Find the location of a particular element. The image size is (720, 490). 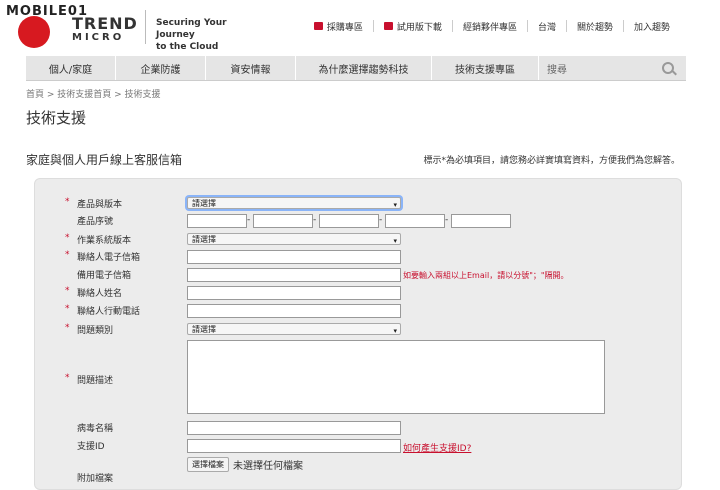

support-id-label: 支援ID is located at coordinates (91, 447).